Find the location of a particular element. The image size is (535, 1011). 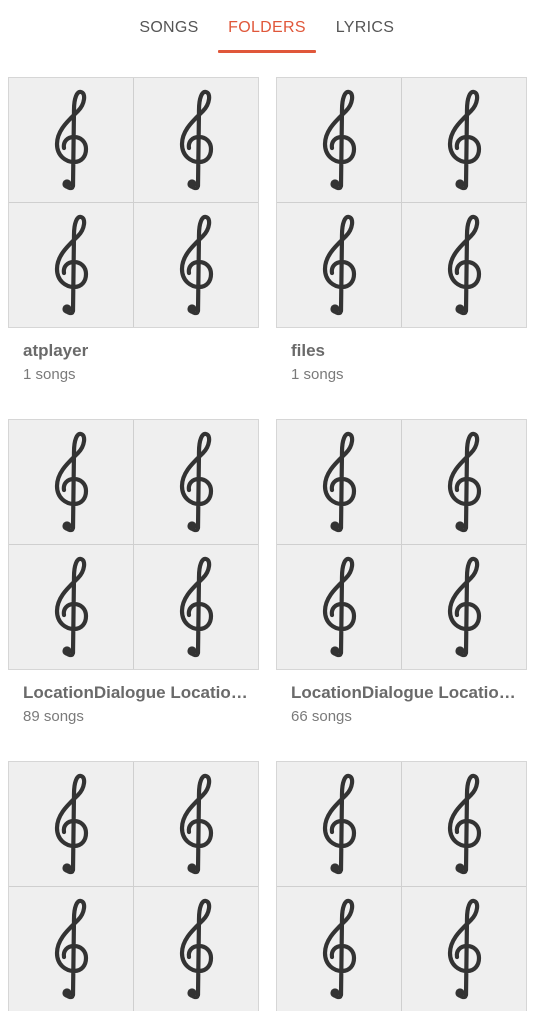

folder-name: files is located at coordinates (308, 350).